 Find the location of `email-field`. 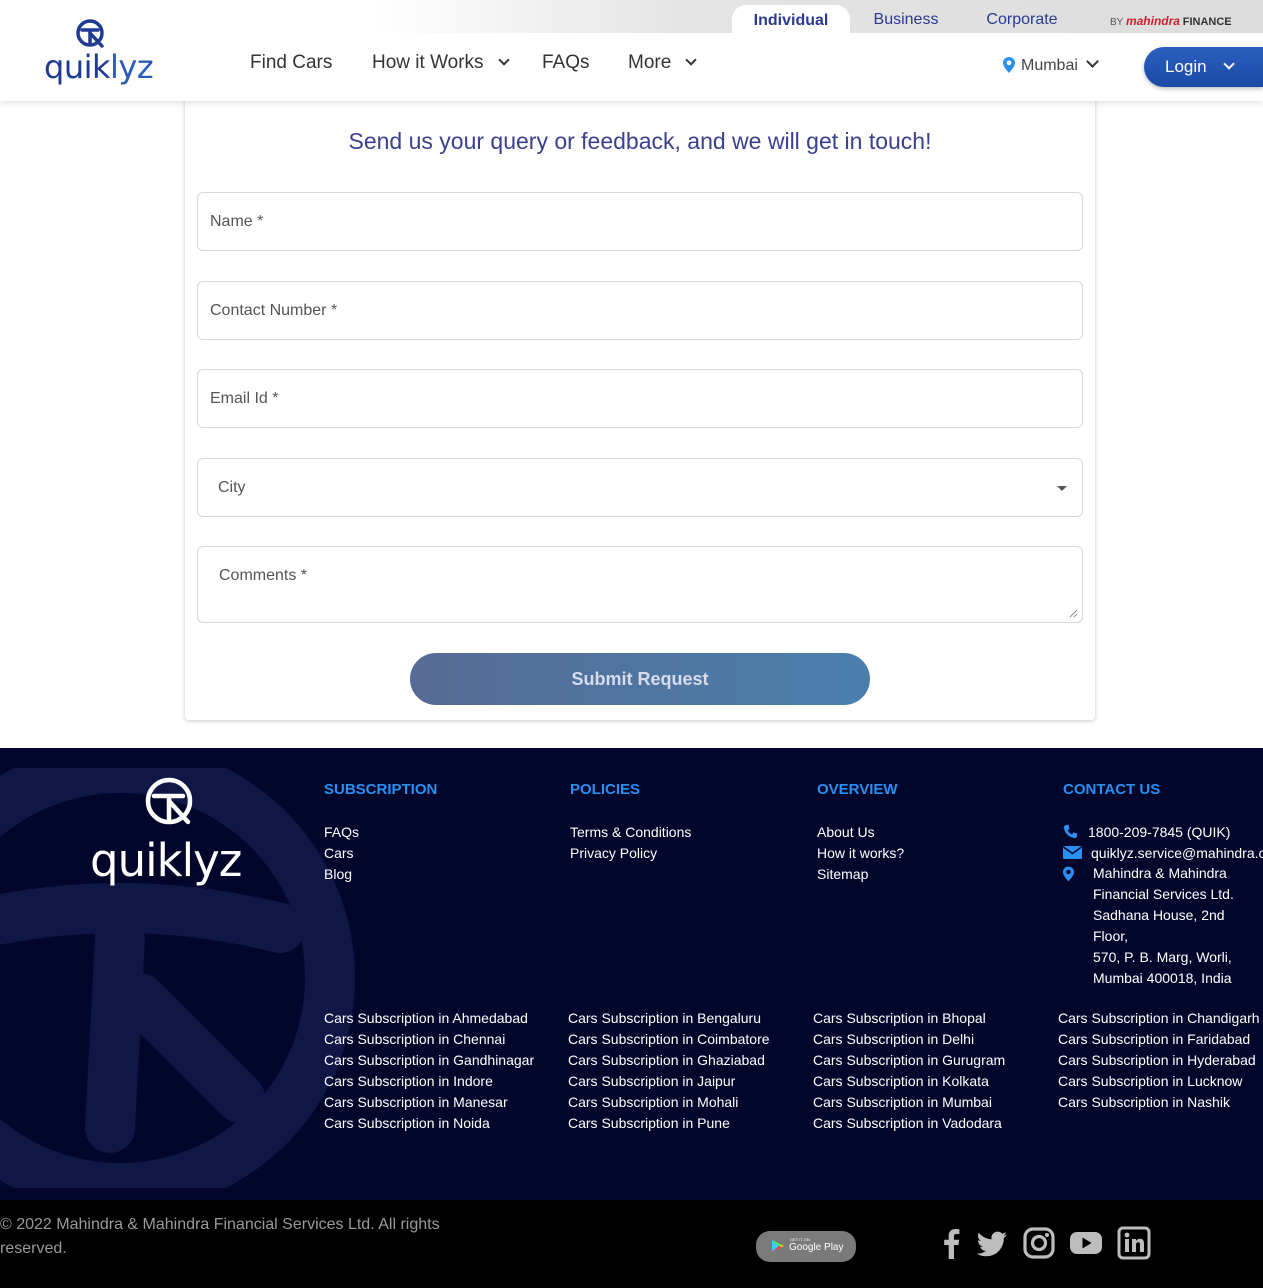

email-field is located at coordinates (640, 398).